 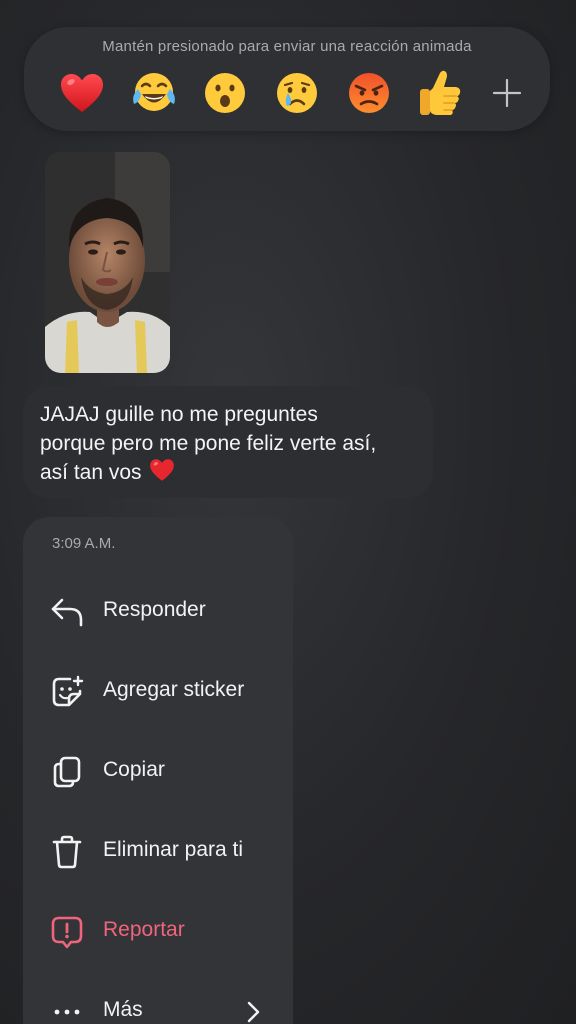 I want to click on more-reactions-button, so click(x=507, y=93).